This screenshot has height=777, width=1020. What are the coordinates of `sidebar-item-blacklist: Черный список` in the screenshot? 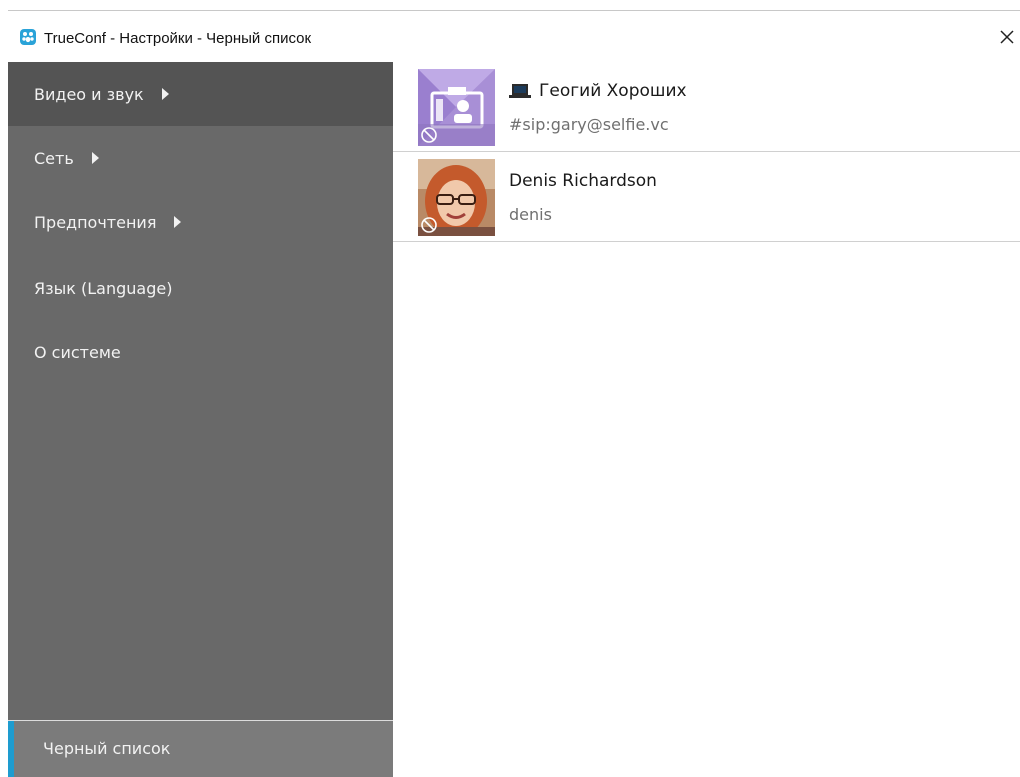 It's located at (200, 748).